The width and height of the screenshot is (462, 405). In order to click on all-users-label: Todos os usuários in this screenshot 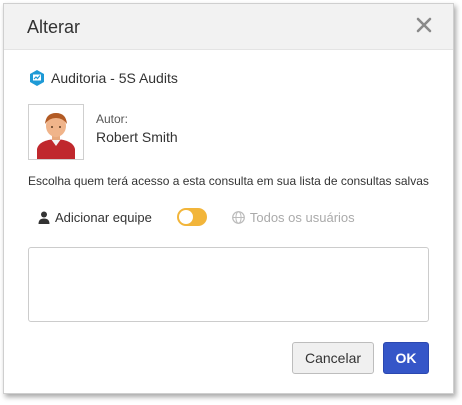, I will do `click(302, 217)`.